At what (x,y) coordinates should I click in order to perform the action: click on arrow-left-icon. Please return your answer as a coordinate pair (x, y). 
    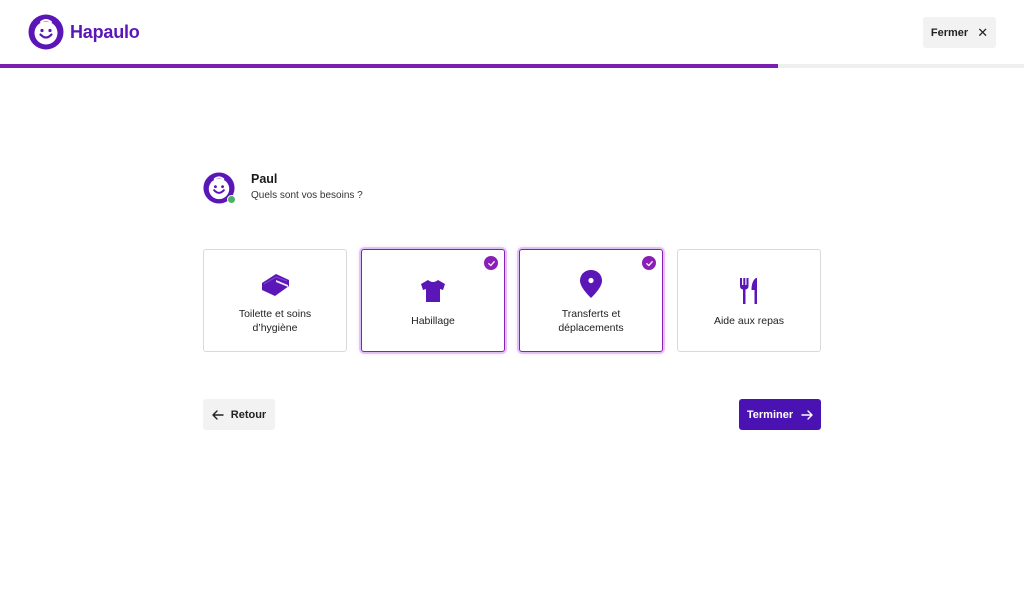
    Looking at the image, I should click on (218, 414).